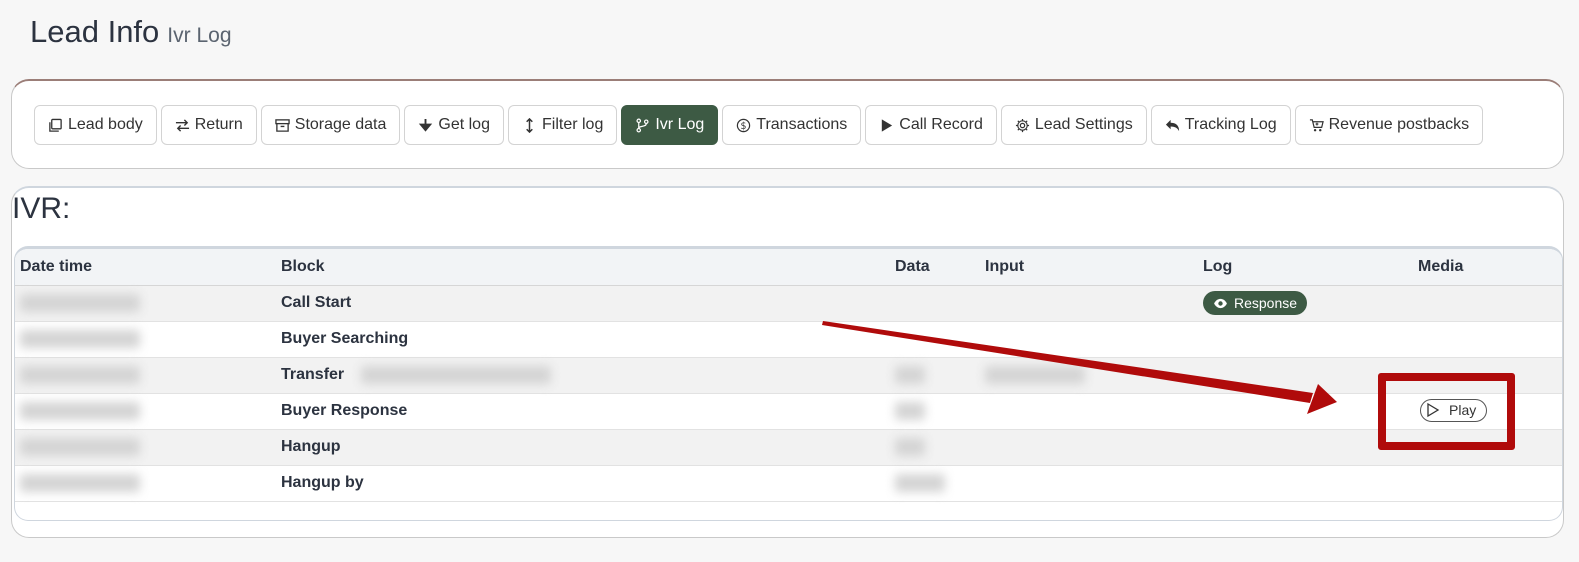 The image size is (1579, 562). I want to click on response-button: Response, so click(1255, 303).